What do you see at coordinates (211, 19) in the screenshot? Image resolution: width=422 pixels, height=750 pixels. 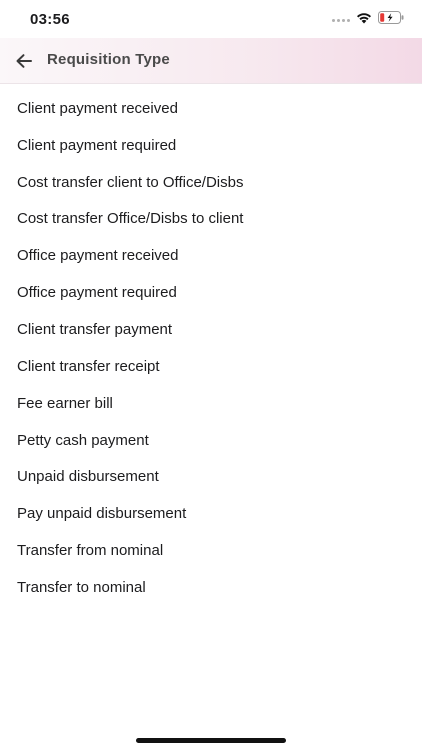 I see `status-bar: 03:56` at bounding box center [211, 19].